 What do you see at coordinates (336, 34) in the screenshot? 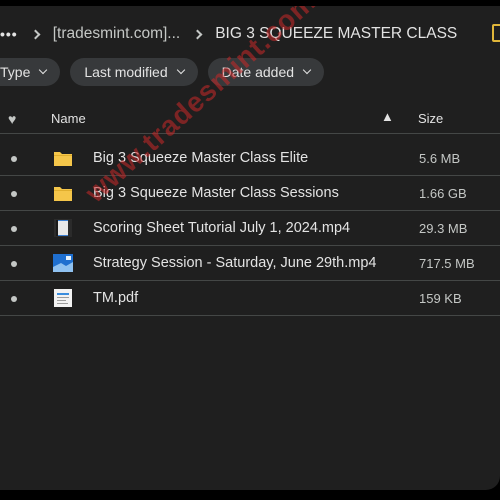
I see `breadcrumb-current: BIG 3 SQUEEZE MASTER CLASS` at bounding box center [336, 34].